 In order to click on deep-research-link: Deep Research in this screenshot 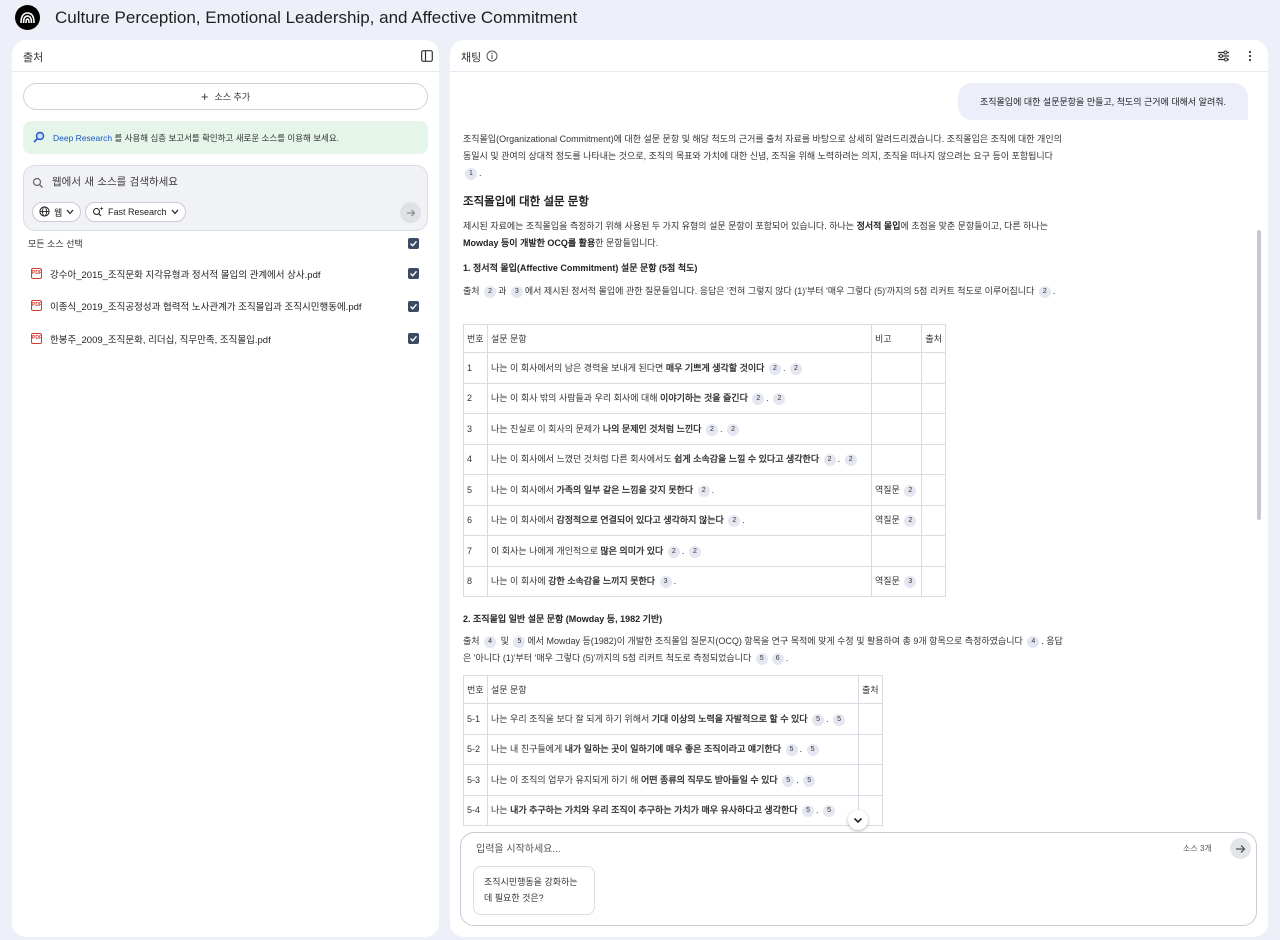, I will do `click(82, 138)`.